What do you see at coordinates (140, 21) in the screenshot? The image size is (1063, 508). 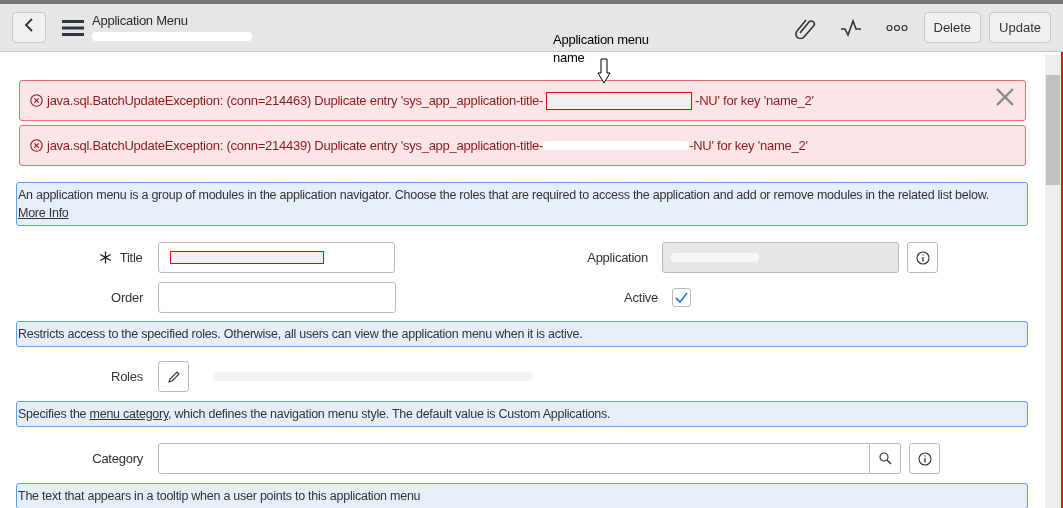 I see `window-title: Application Menu` at bounding box center [140, 21].